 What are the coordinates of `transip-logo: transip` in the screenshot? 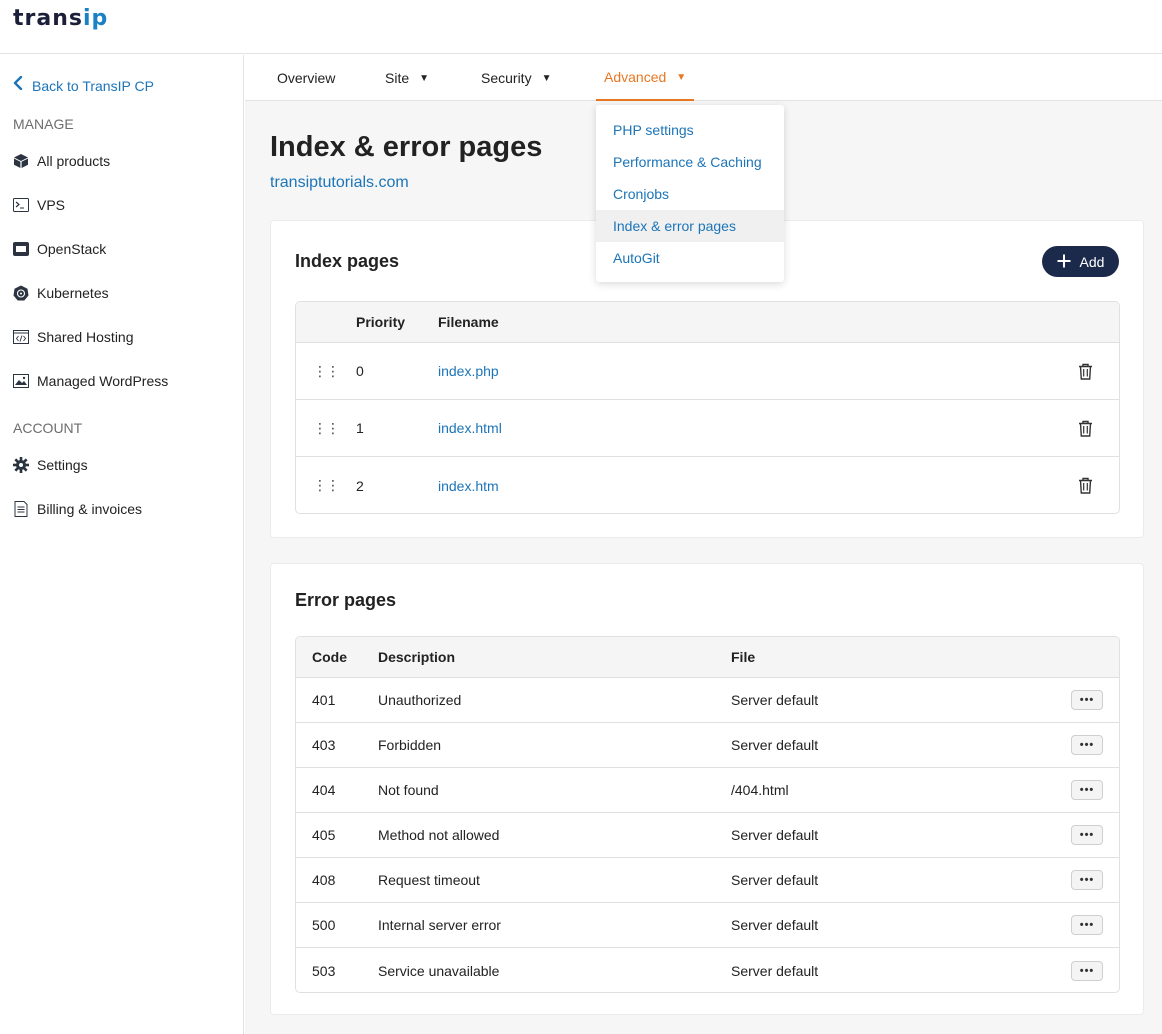 It's located at (60, 18).